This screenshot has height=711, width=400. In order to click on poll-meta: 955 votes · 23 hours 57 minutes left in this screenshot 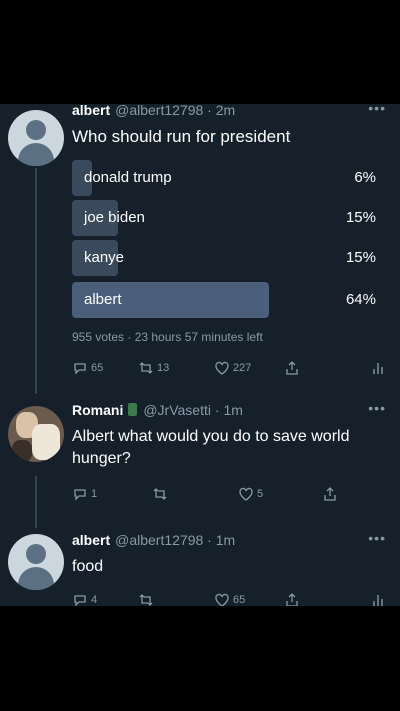, I will do `click(167, 337)`.